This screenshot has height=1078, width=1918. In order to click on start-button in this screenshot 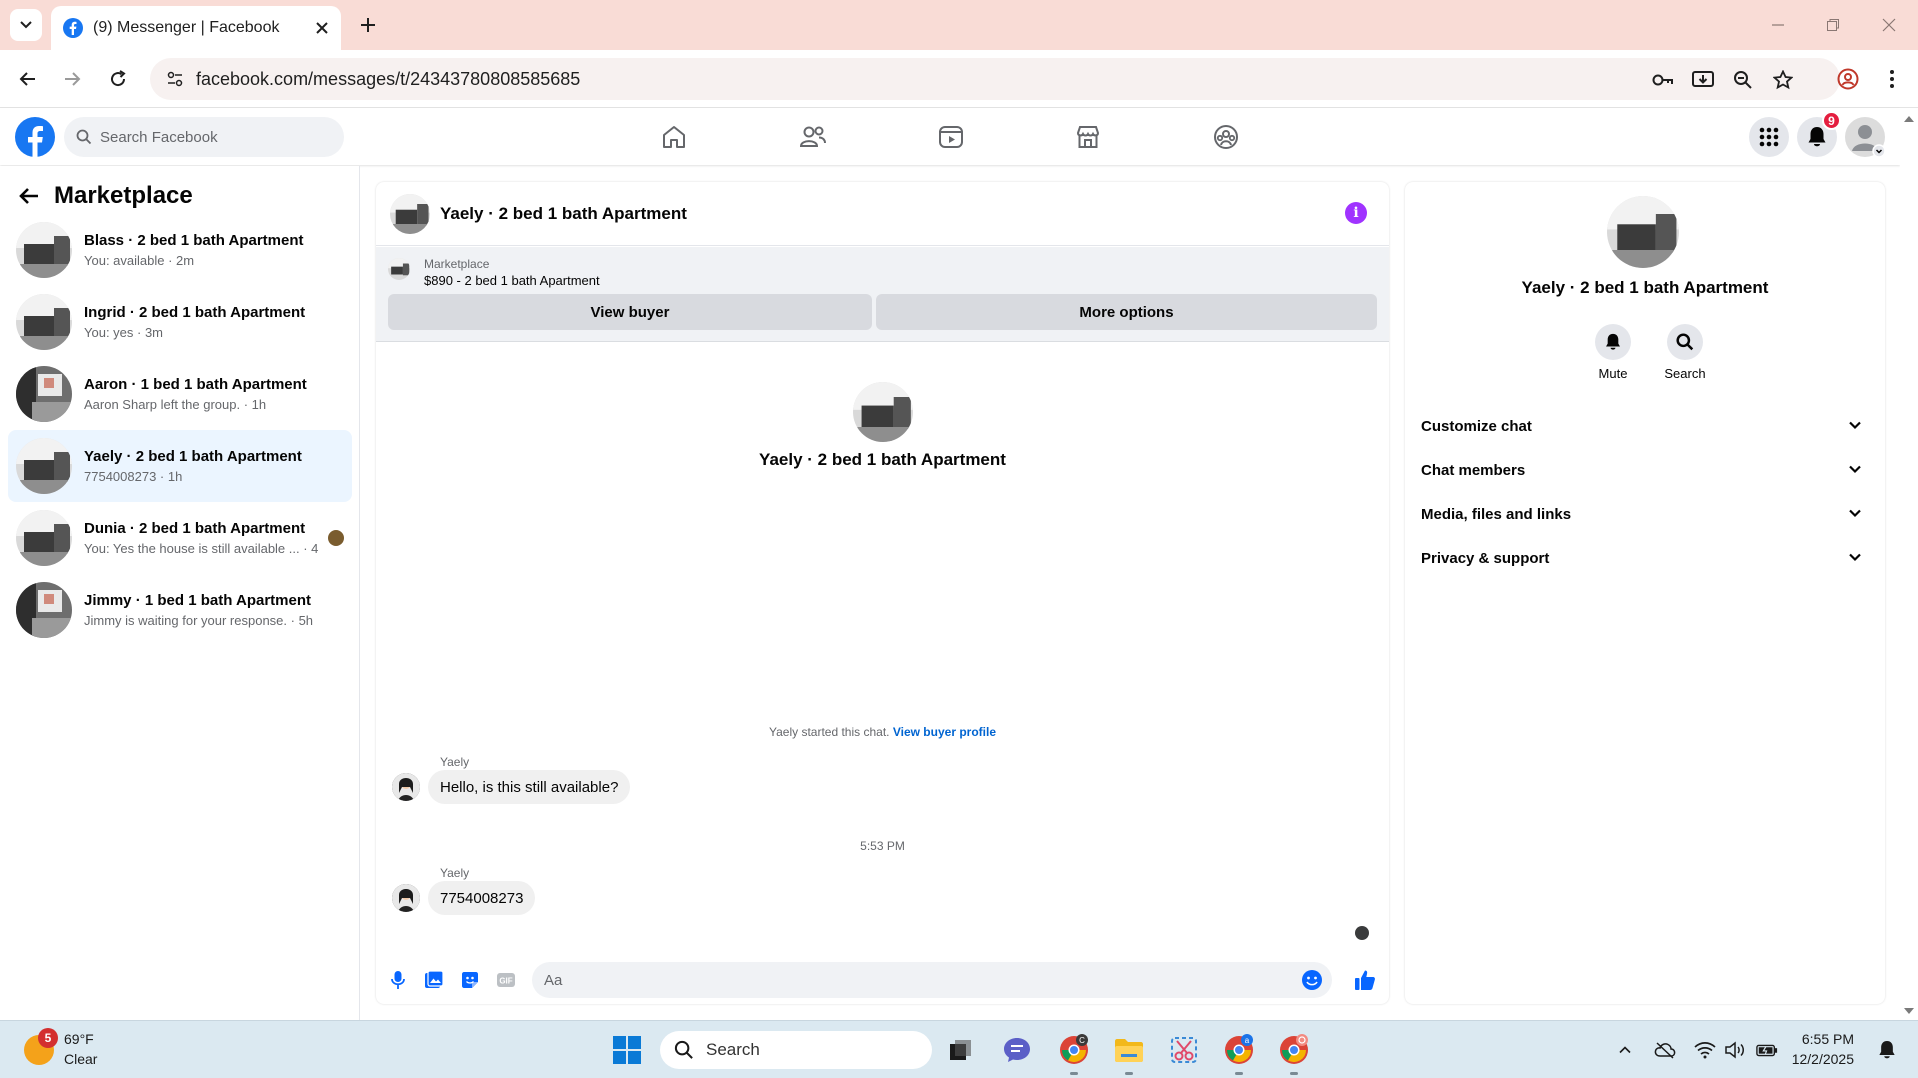, I will do `click(627, 1050)`.